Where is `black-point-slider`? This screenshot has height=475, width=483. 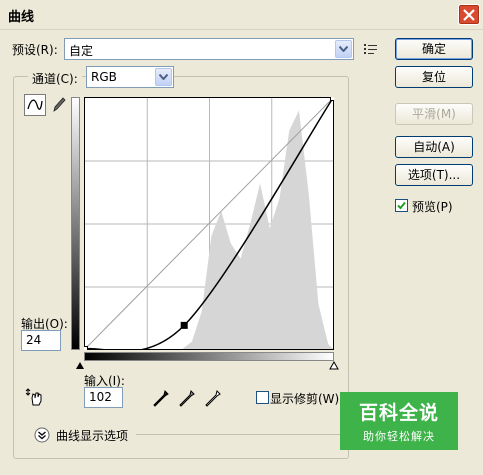
black-point-slider is located at coordinates (80, 365).